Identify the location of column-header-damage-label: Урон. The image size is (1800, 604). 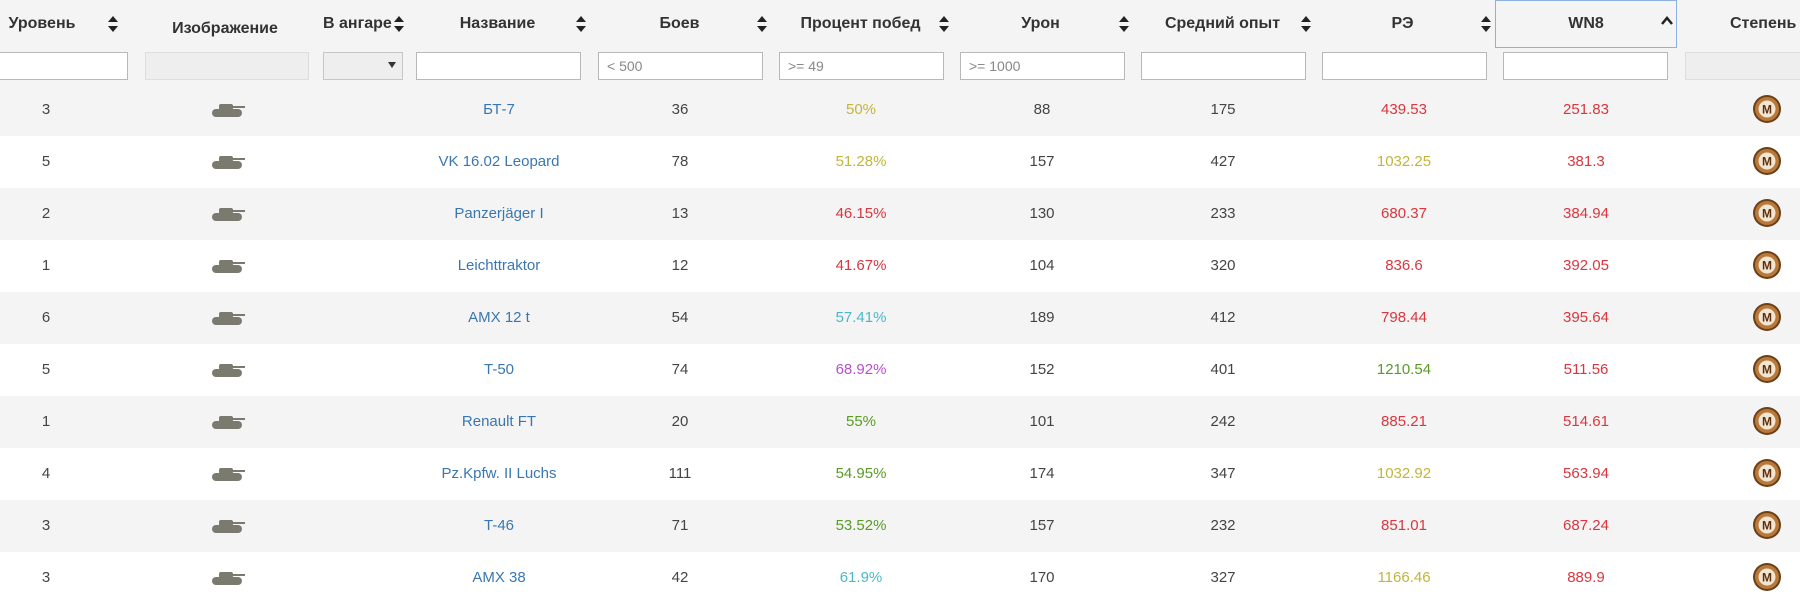
(1040, 23).